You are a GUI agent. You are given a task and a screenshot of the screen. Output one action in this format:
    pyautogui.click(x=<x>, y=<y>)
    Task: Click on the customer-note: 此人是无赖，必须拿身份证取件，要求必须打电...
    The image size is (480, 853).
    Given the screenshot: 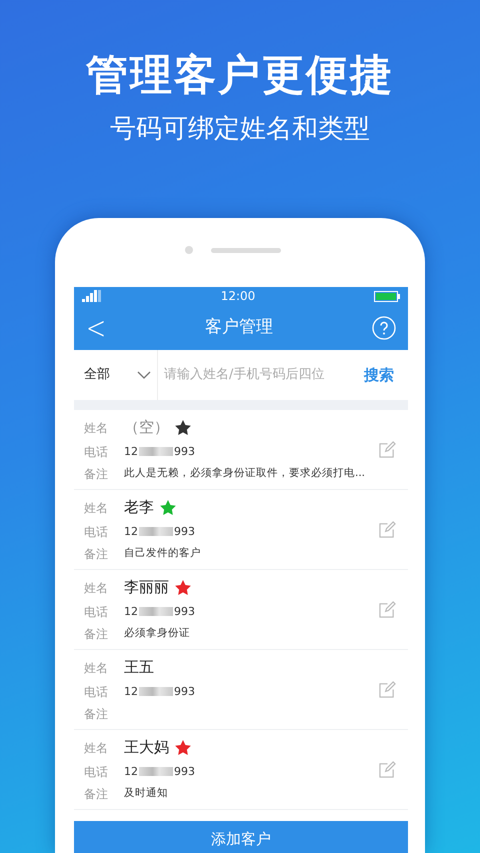 What is the action you would take?
    pyautogui.click(x=245, y=473)
    